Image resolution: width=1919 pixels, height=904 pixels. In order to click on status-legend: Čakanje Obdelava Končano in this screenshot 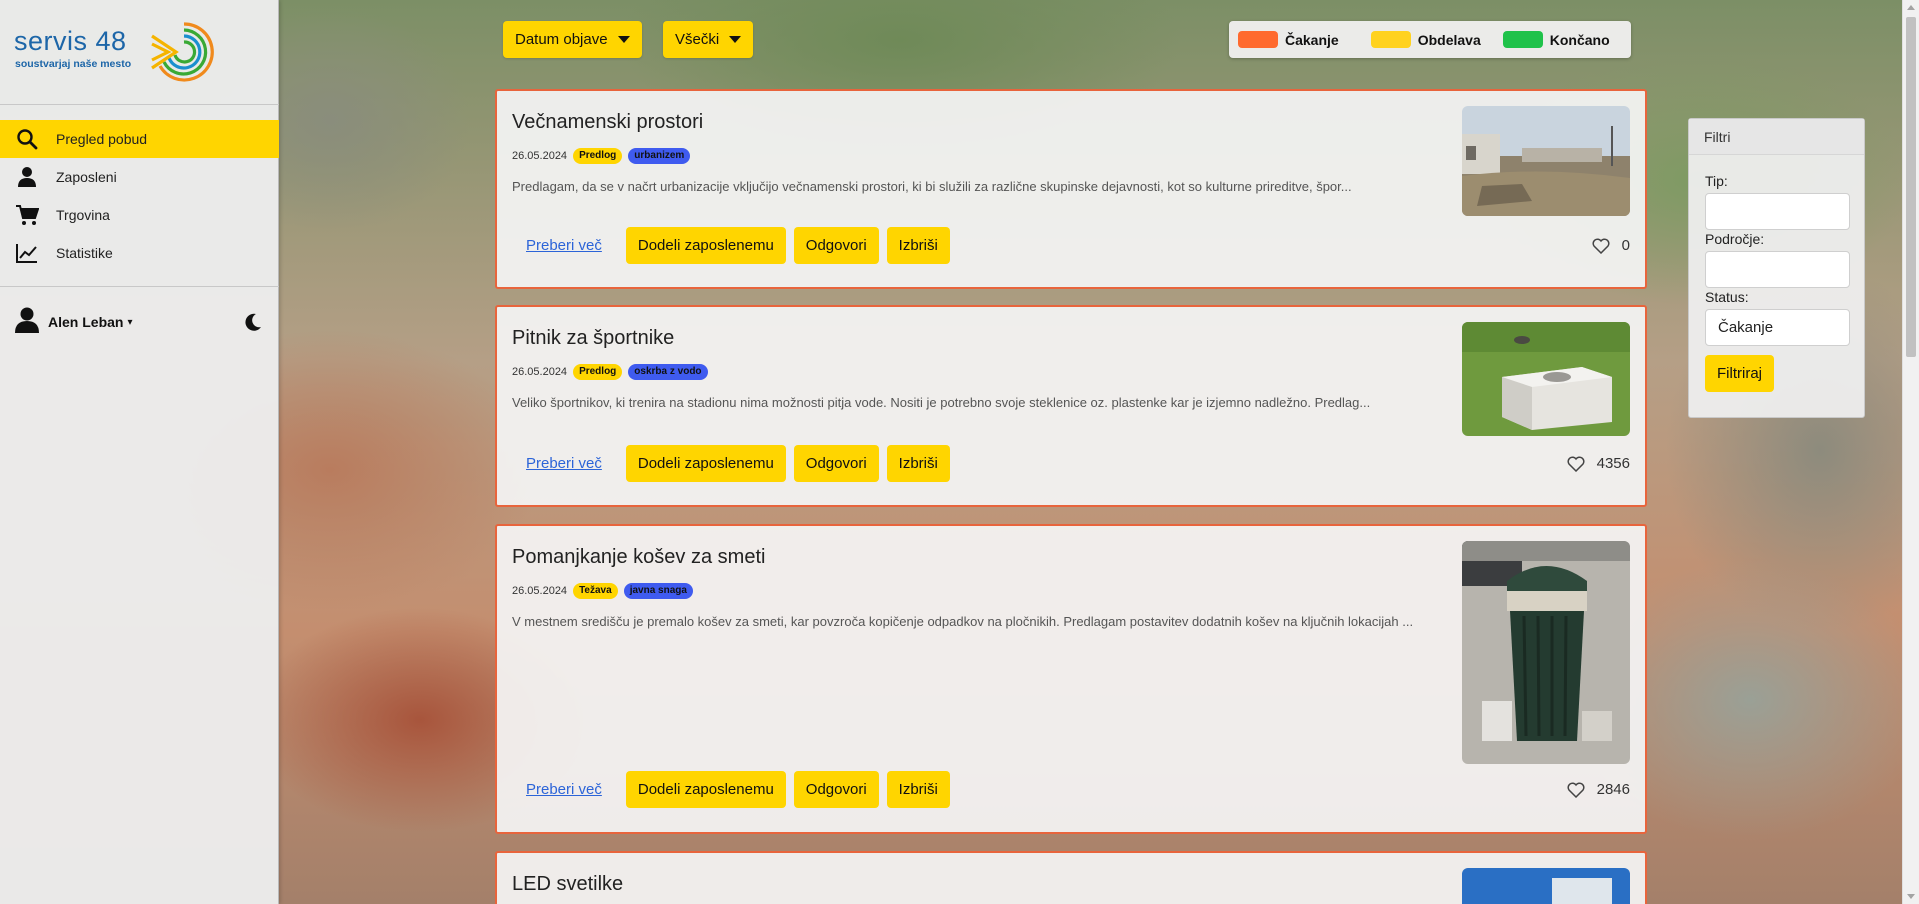, I will do `click(1430, 39)`.